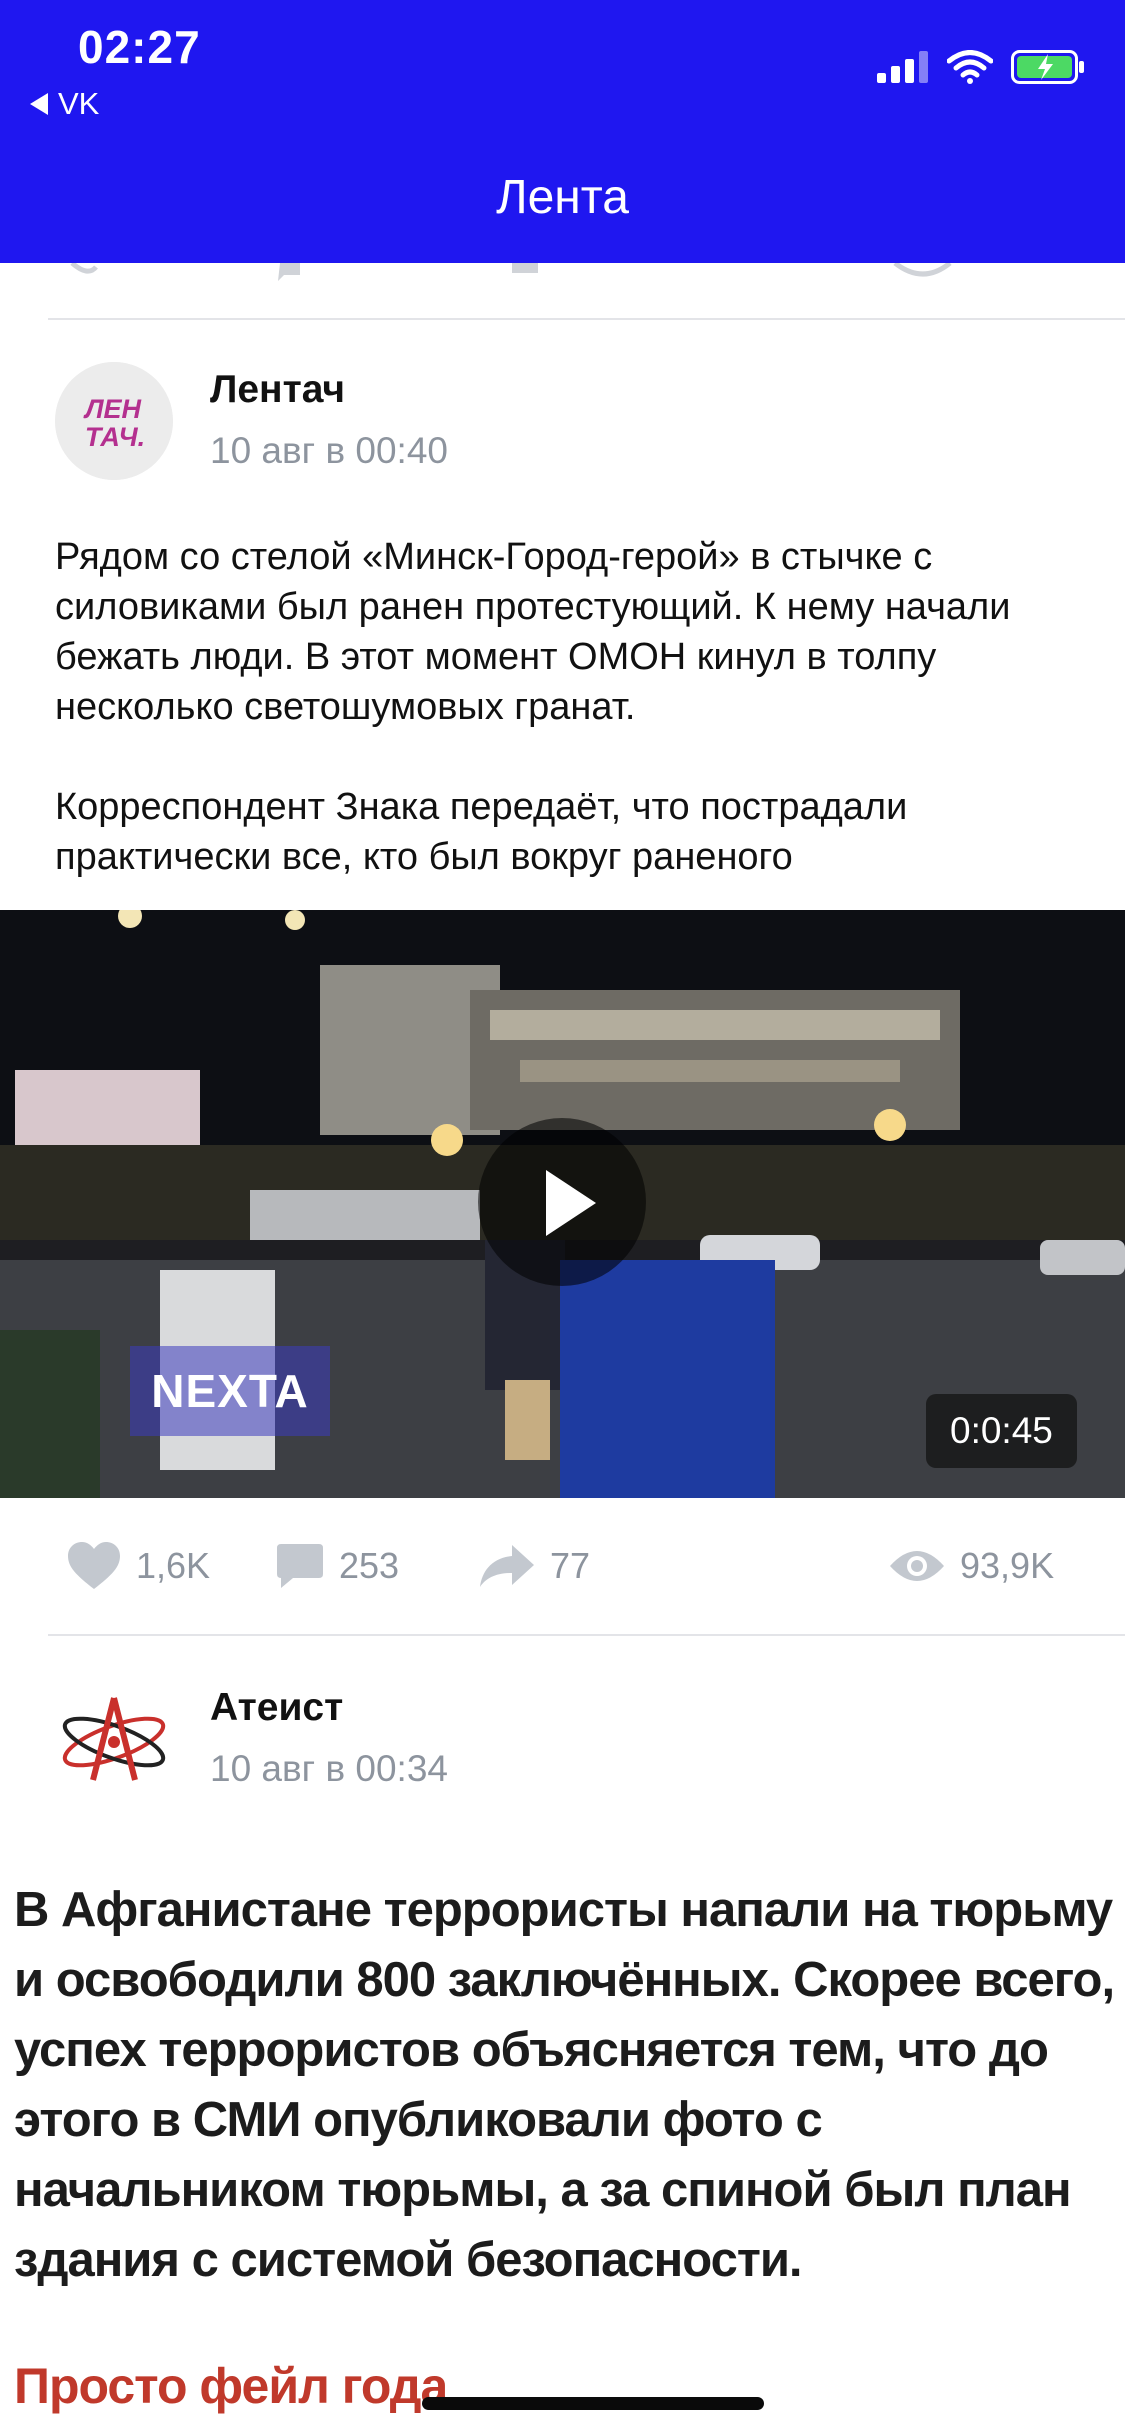  What do you see at coordinates (112, 409) in the screenshot?
I see `svg-text: ЛЕН` at bounding box center [112, 409].